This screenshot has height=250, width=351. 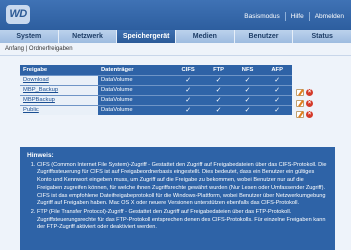 I want to click on tab-users: Benutzer, so click(x=264, y=36).